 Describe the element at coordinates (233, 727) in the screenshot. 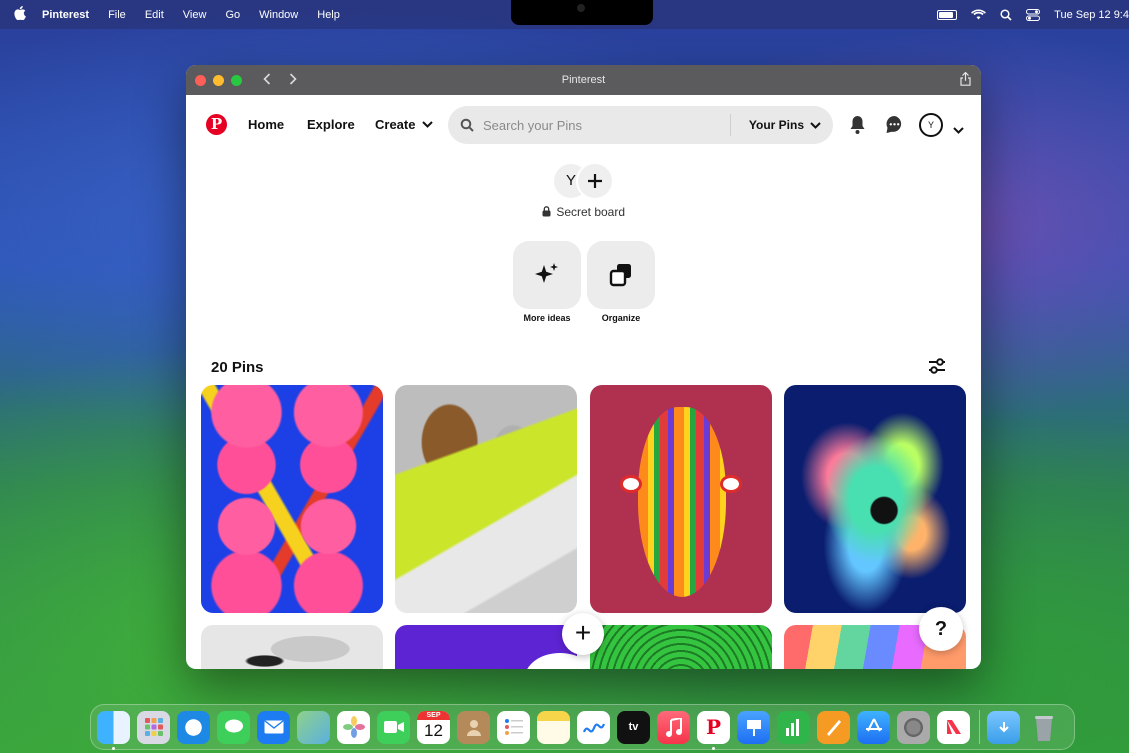

I see `messages-app-icon` at that location.